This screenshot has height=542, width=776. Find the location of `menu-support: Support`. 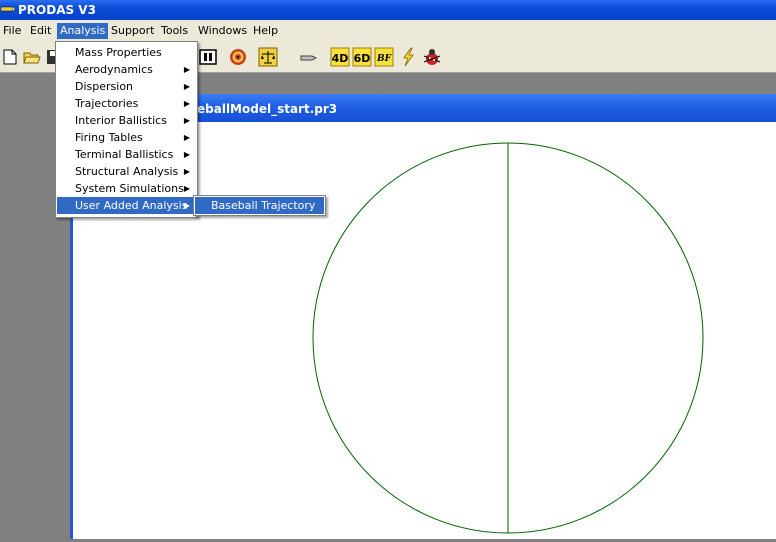

menu-support: Support is located at coordinates (132, 31).